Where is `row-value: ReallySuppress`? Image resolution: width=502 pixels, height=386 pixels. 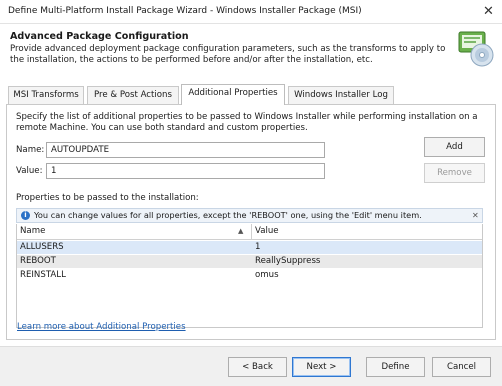 row-value: ReallySuppress is located at coordinates (288, 261).